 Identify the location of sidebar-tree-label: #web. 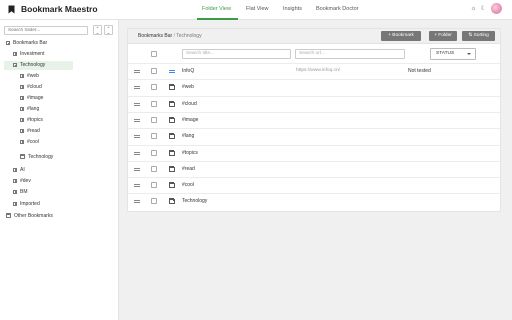
(33, 76).